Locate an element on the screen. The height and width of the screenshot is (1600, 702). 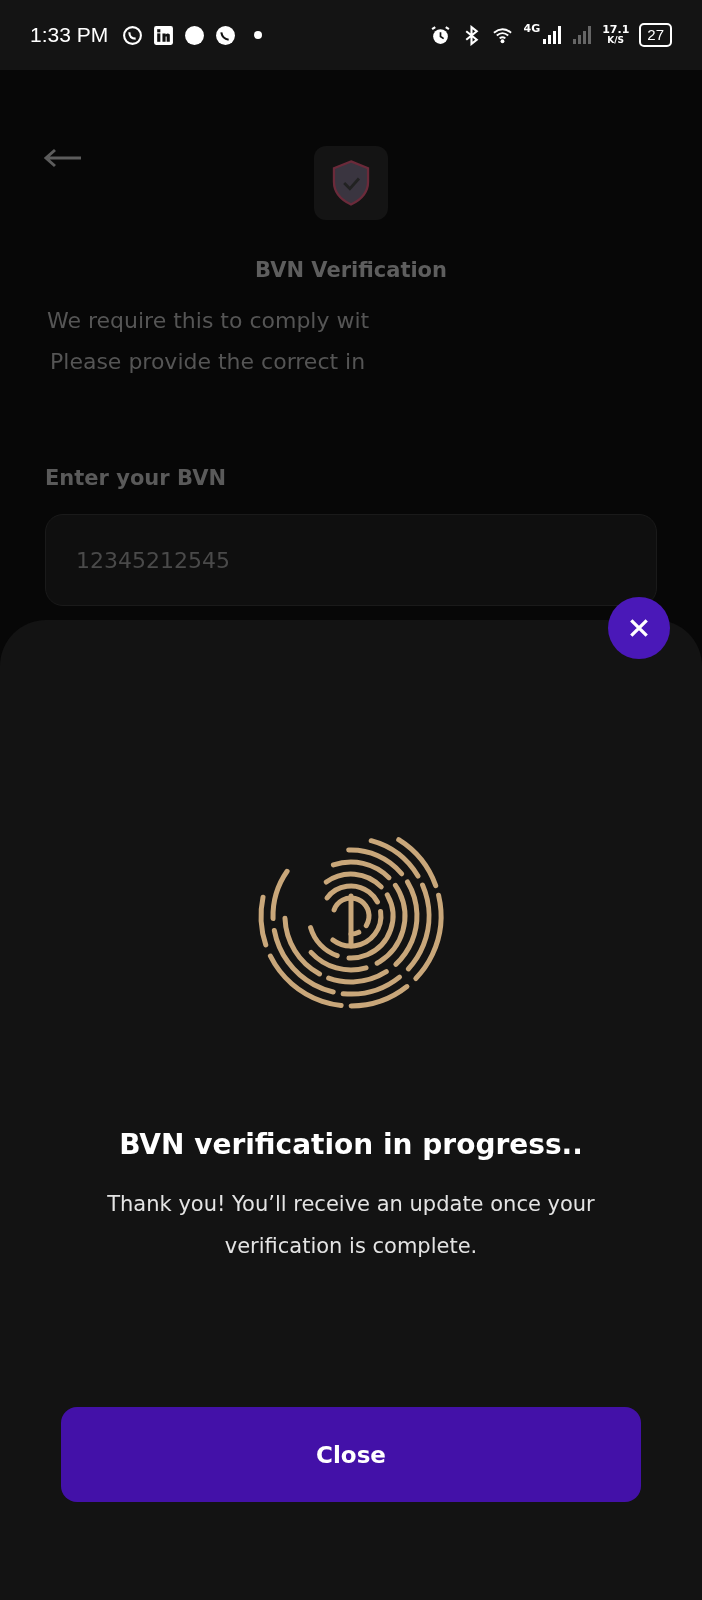
description-text: We require this to comply wit is located at coordinates (208, 320).